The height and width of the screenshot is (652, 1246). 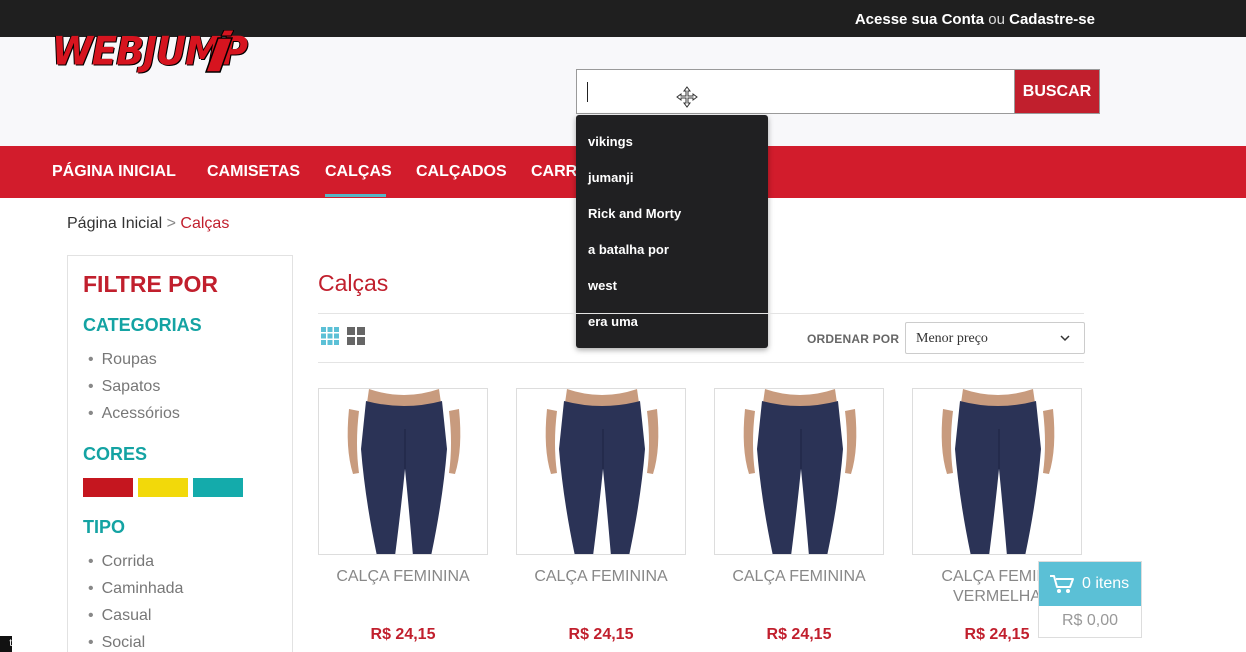 What do you see at coordinates (1106, 583) in the screenshot?
I see `cart-count: 0 itens` at bounding box center [1106, 583].